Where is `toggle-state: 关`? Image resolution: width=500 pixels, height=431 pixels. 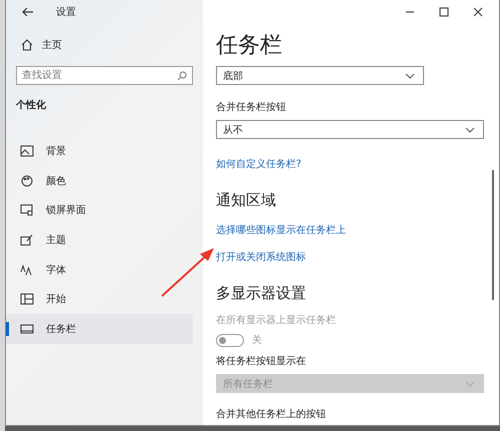 toggle-state: 关 is located at coordinates (257, 340).